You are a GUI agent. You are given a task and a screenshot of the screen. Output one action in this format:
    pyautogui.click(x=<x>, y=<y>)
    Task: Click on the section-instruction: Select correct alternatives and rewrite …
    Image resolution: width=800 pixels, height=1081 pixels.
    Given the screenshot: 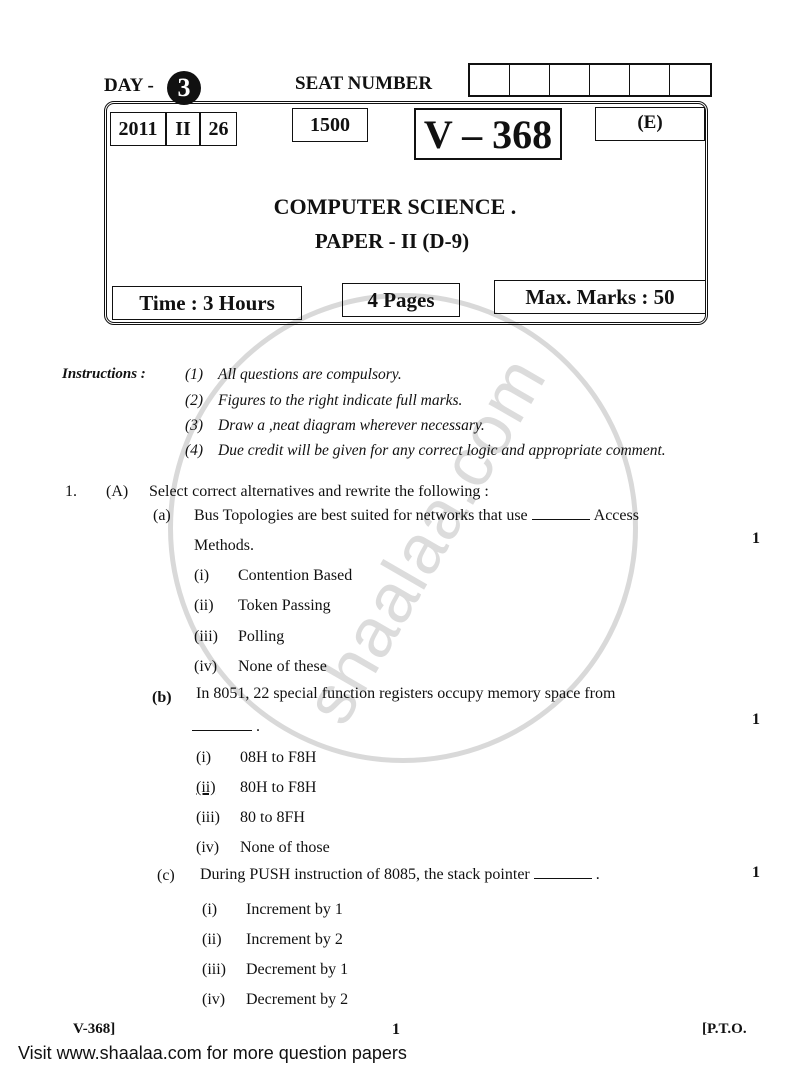 What is the action you would take?
    pyautogui.click(x=319, y=491)
    